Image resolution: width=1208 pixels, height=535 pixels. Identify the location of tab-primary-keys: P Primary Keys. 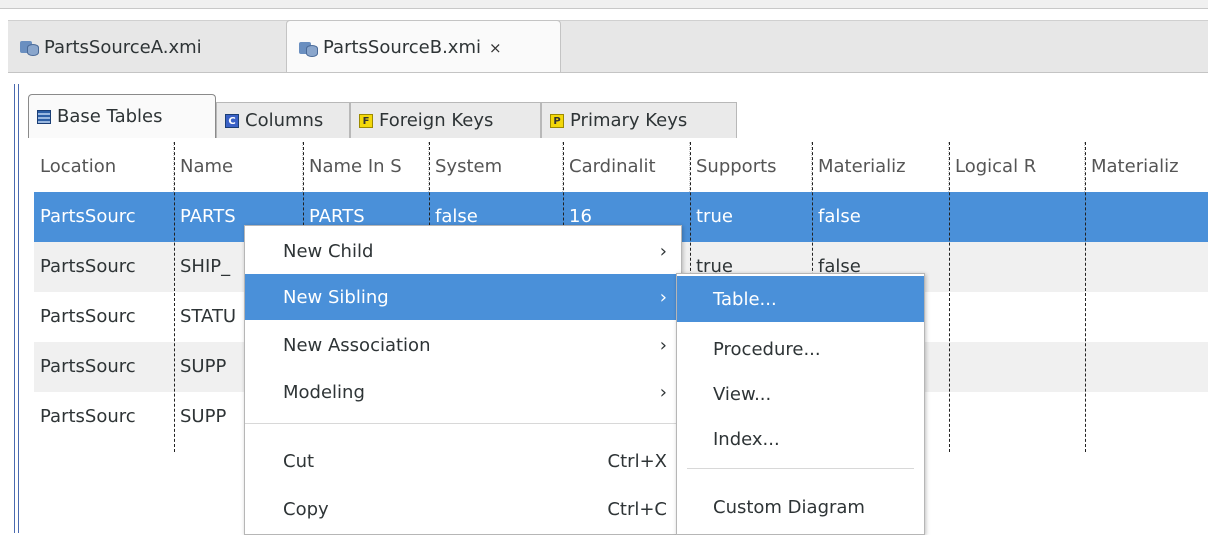
(639, 120).